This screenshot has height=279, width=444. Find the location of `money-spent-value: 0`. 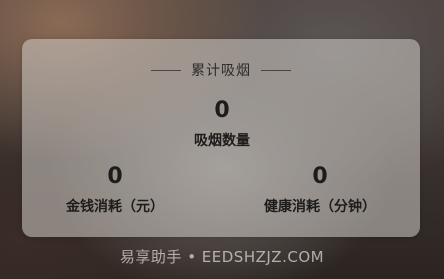

money-spent-value: 0 is located at coordinates (115, 176).